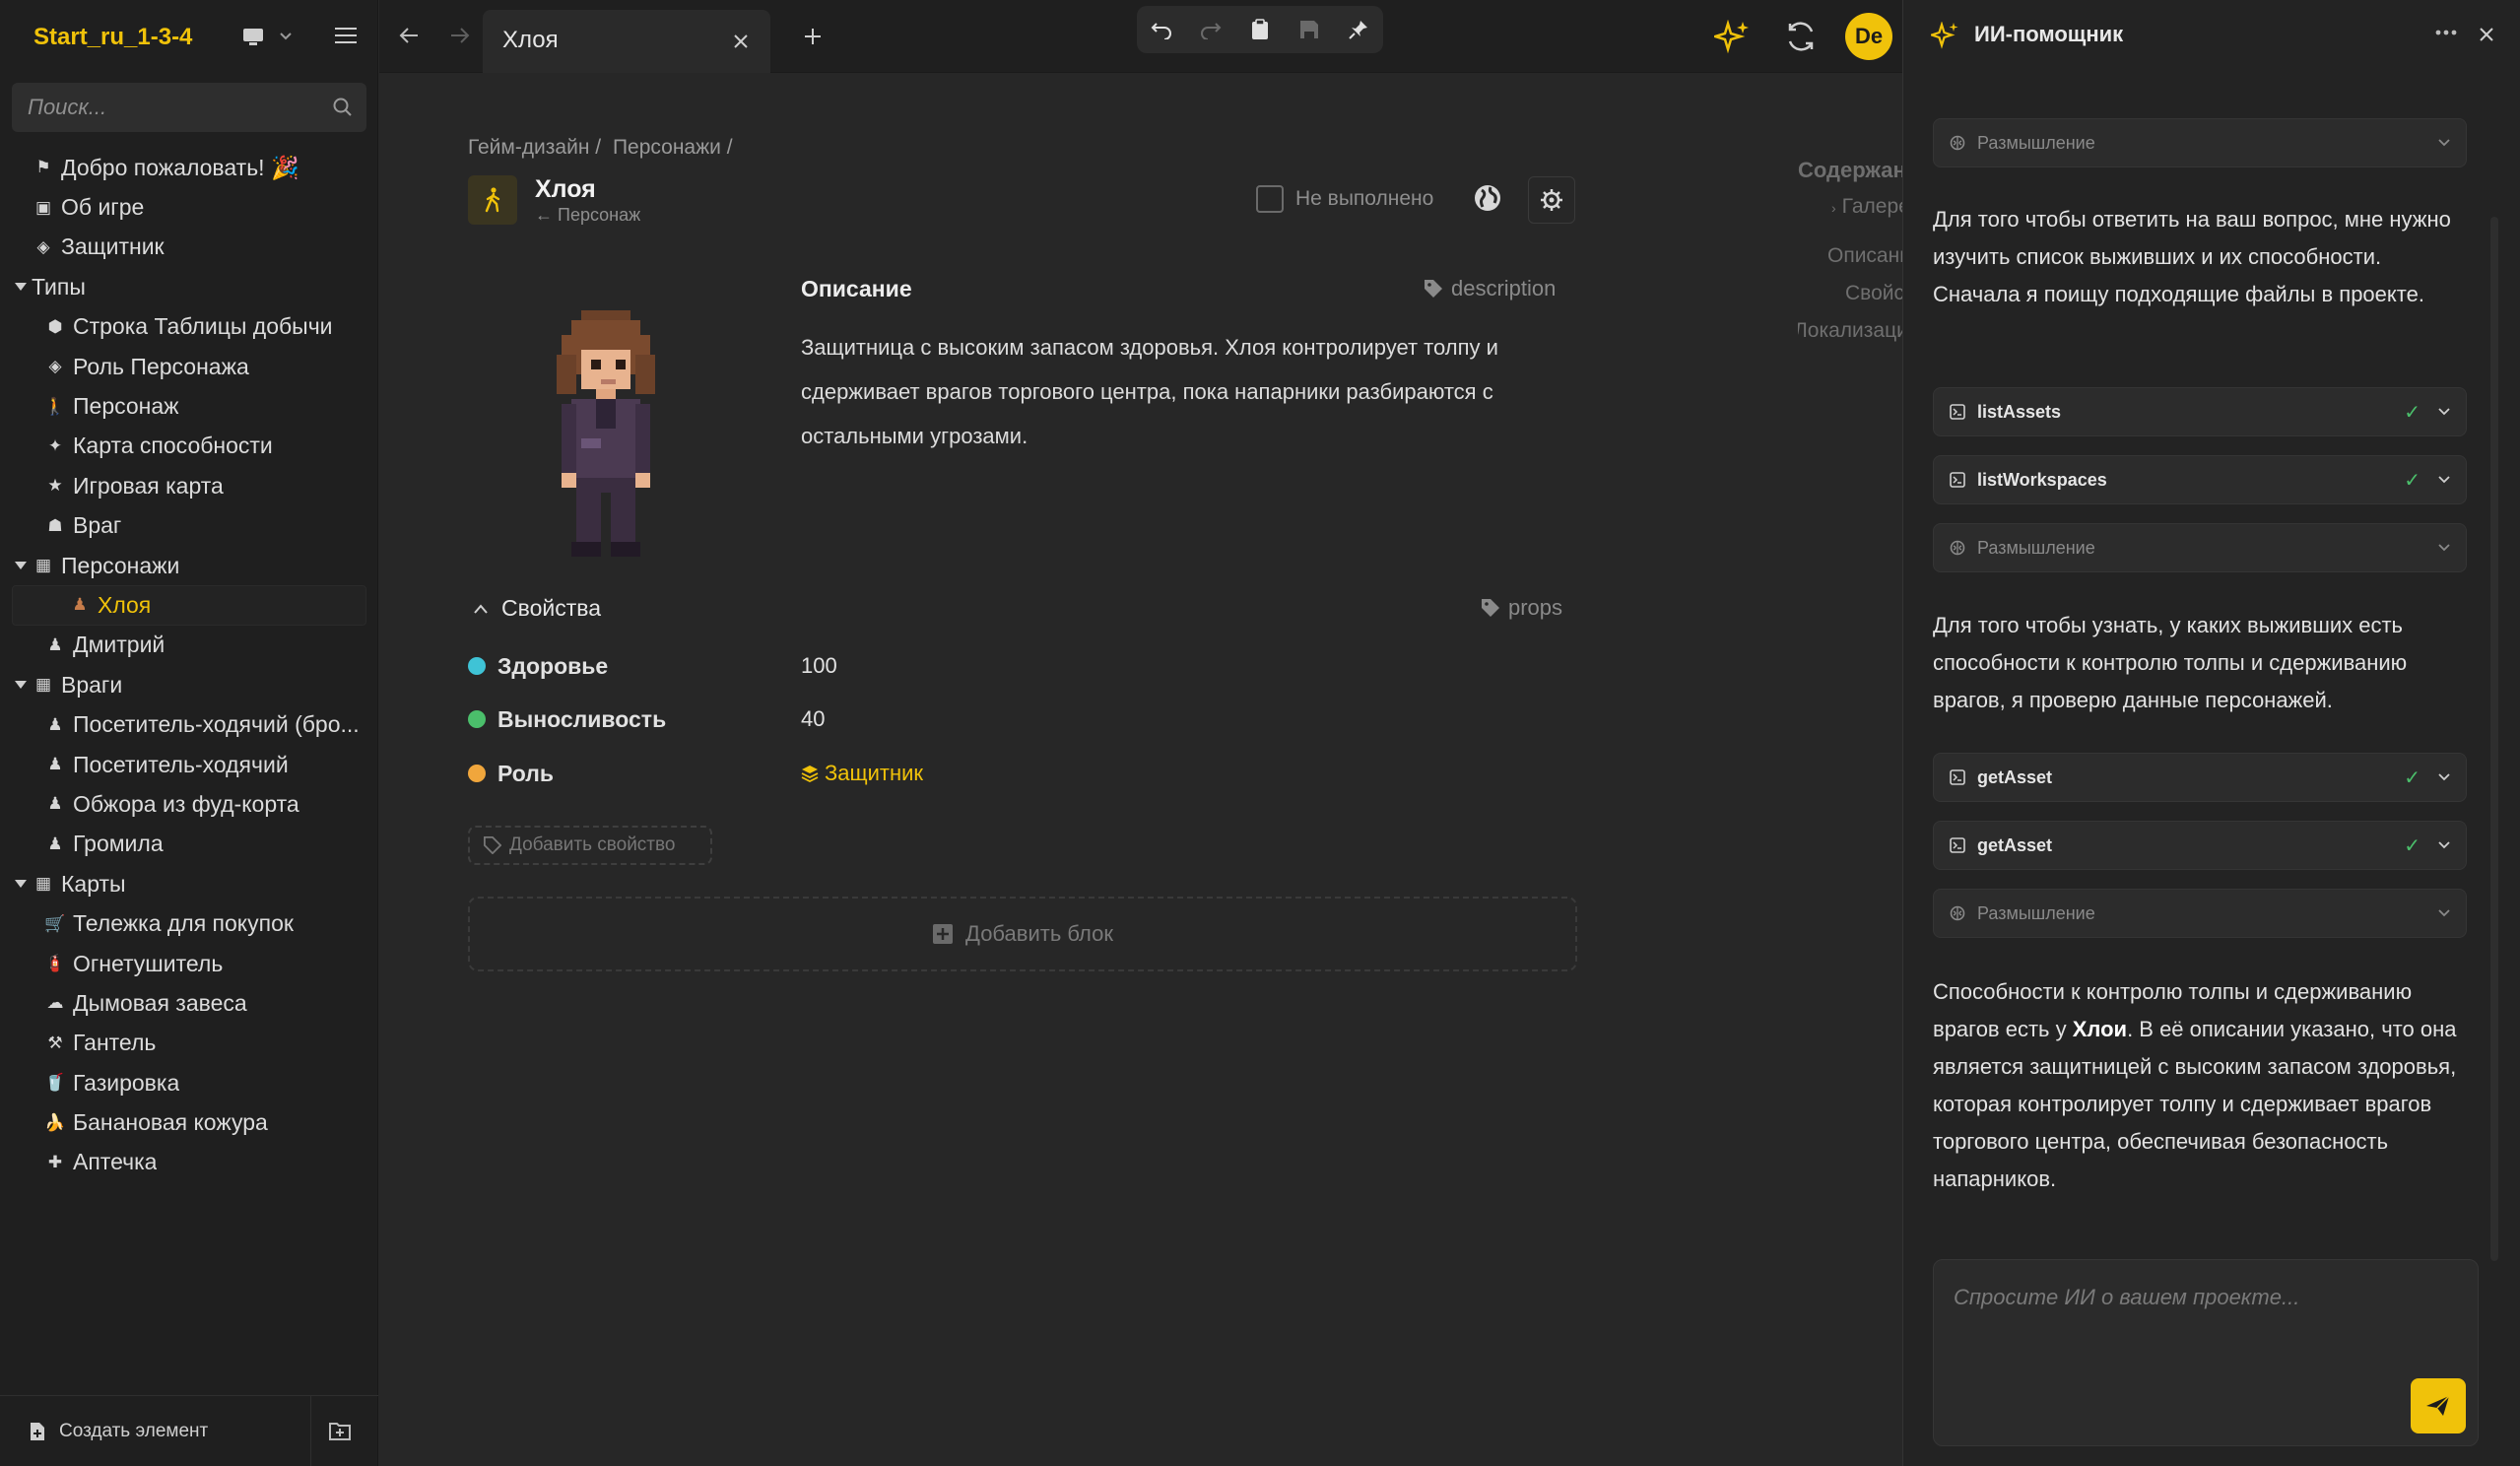  I want to click on sidebar-item: ◈ Защитник, so click(189, 247).